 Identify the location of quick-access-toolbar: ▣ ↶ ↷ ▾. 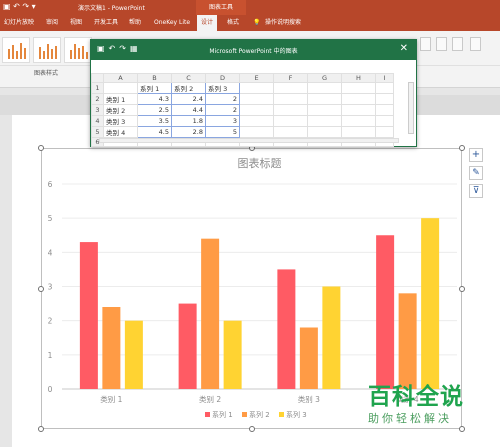
(19, 6).